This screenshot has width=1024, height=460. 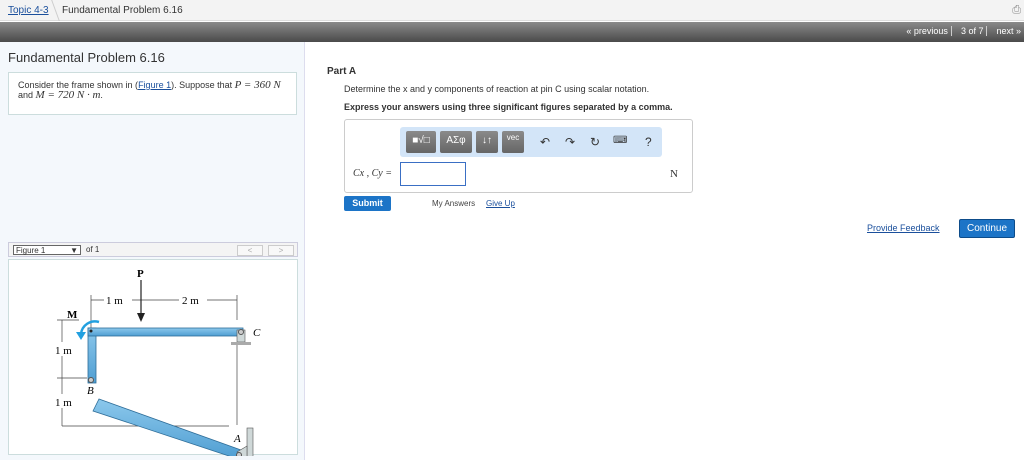 I want to click on redo-icon: ↷, so click(x=570, y=142).